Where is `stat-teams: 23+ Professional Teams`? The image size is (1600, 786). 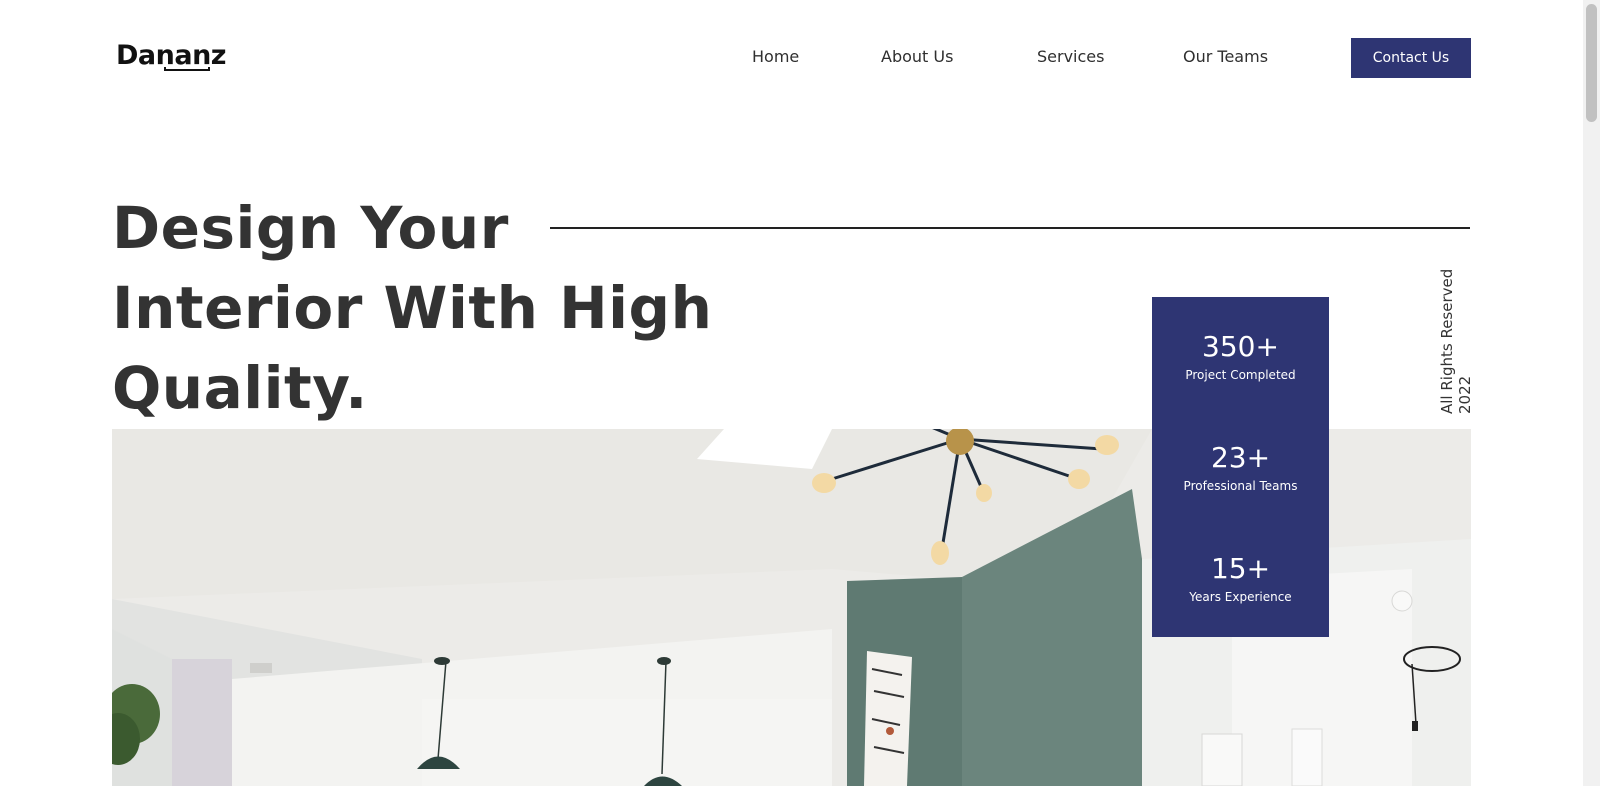 stat-teams: 23+ Professional Teams is located at coordinates (1240, 468).